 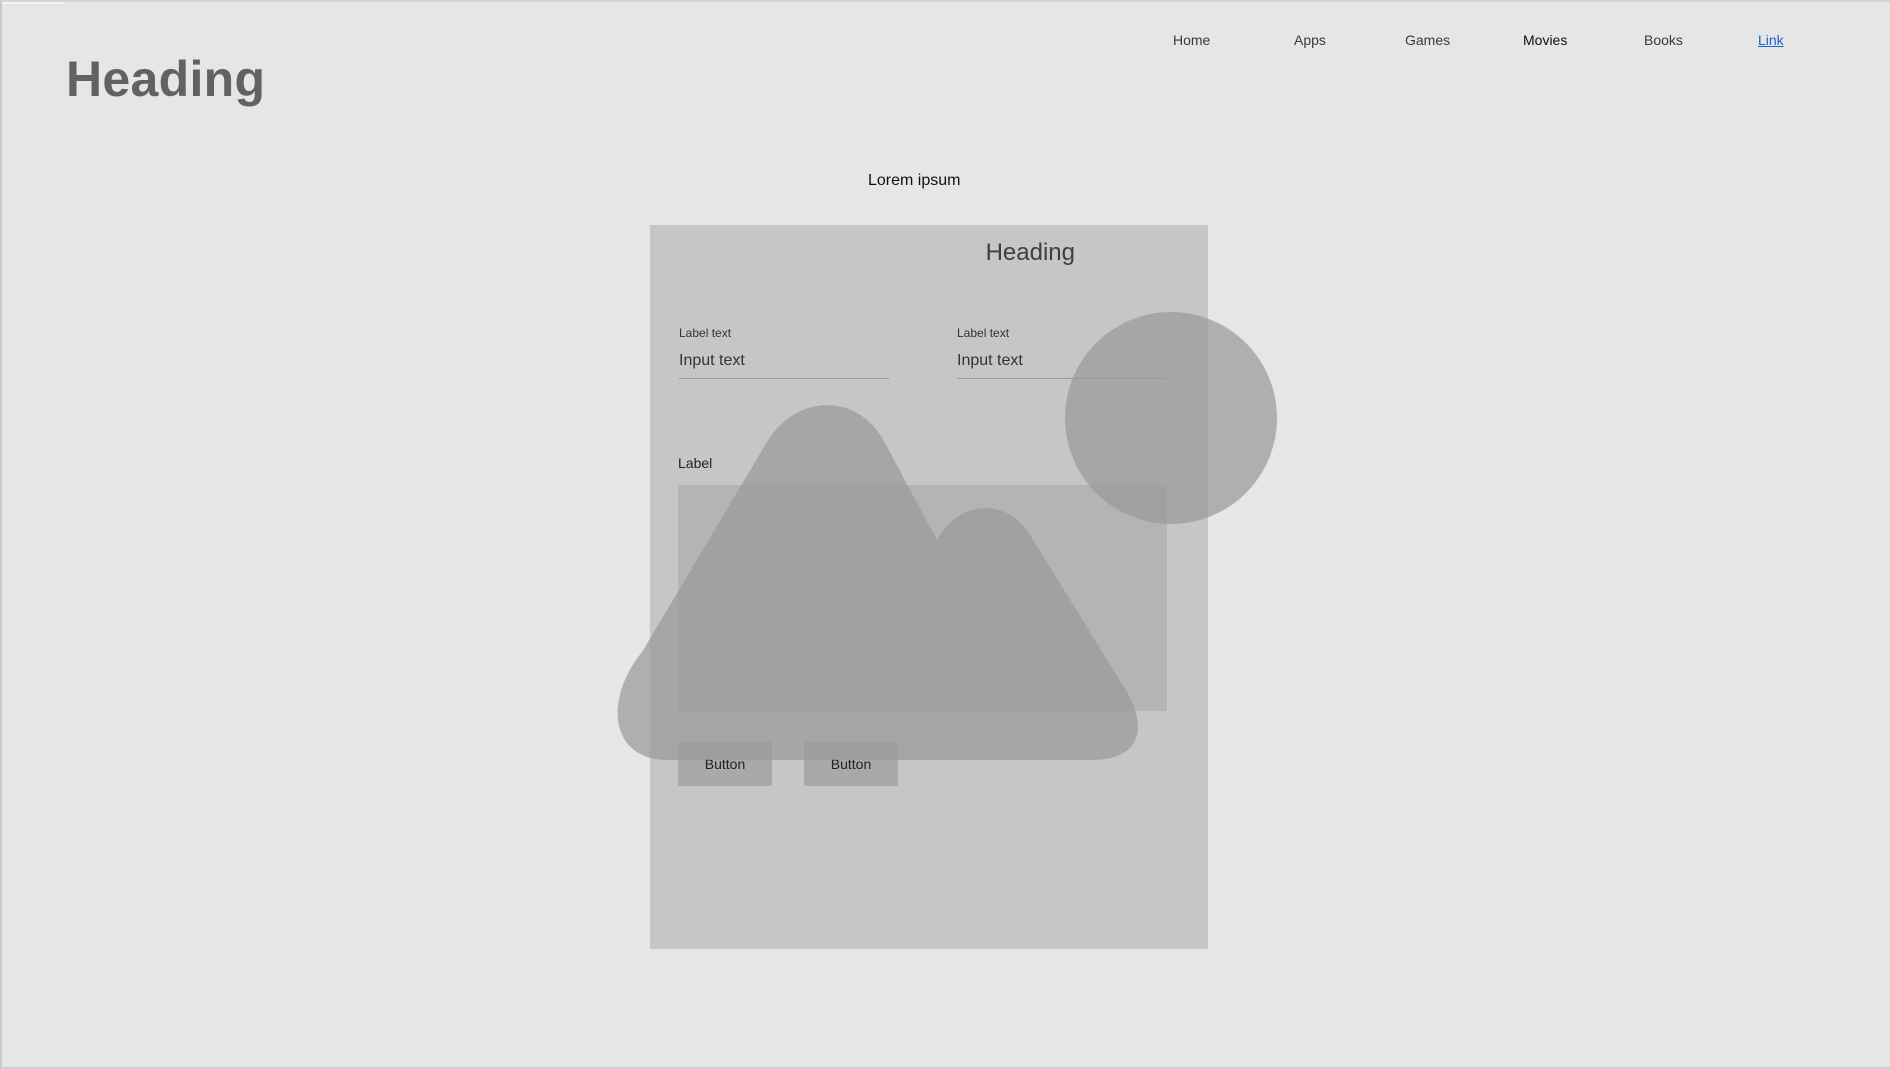 I want to click on text-field-2: Label text, so click(x=1062, y=352).